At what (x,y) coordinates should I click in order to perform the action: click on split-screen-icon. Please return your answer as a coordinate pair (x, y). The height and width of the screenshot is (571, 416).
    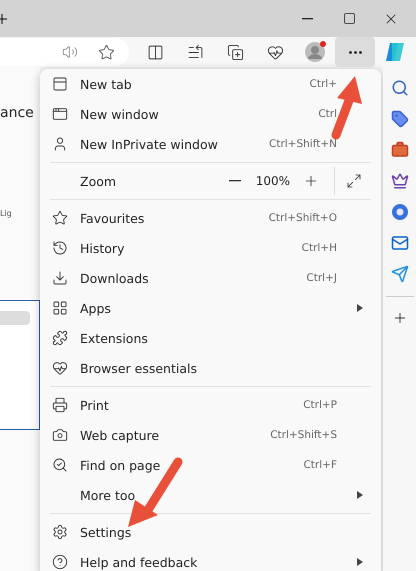
    Looking at the image, I should click on (155, 52).